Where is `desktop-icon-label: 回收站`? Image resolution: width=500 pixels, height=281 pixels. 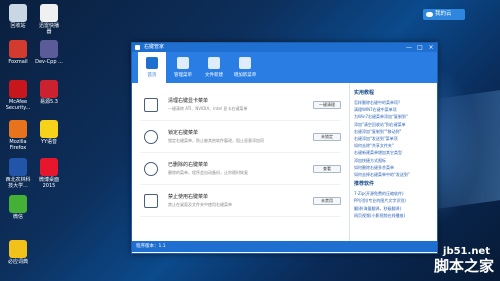 desktop-icon-label: 回收站 is located at coordinates (18, 26).